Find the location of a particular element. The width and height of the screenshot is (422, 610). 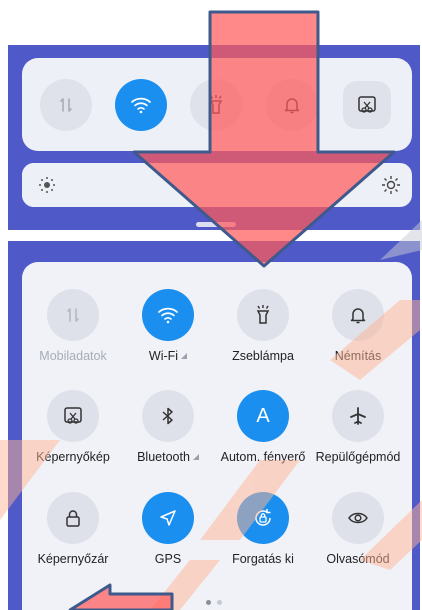

airplane-button is located at coordinates (358, 416).